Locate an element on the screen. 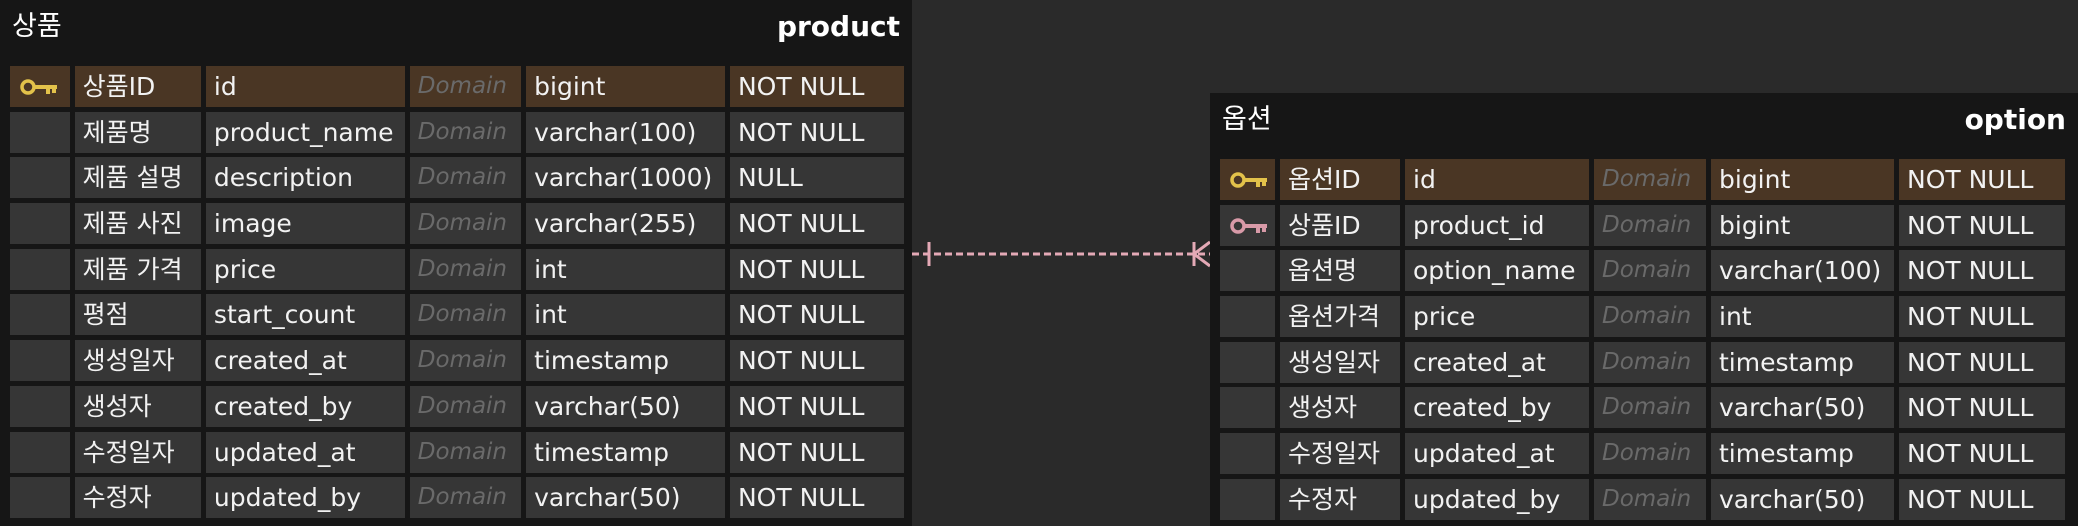 The width and height of the screenshot is (2078, 526). logical-name-cell: 생성자 is located at coordinates (1340, 408).